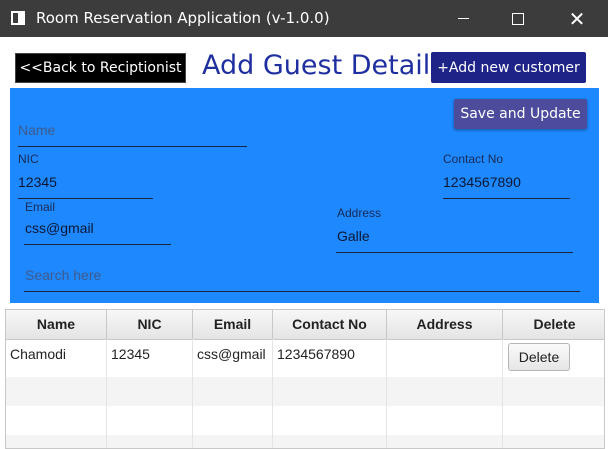  I want to click on cell-email: css@gmail, so click(233, 358).